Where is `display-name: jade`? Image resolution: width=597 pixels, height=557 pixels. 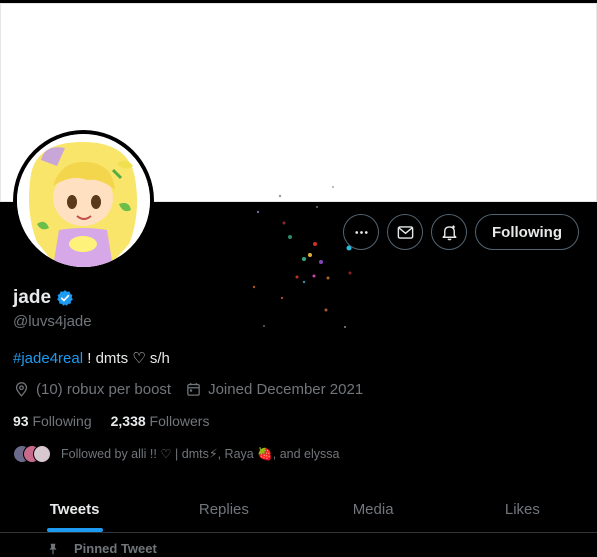
display-name: jade is located at coordinates (32, 297).